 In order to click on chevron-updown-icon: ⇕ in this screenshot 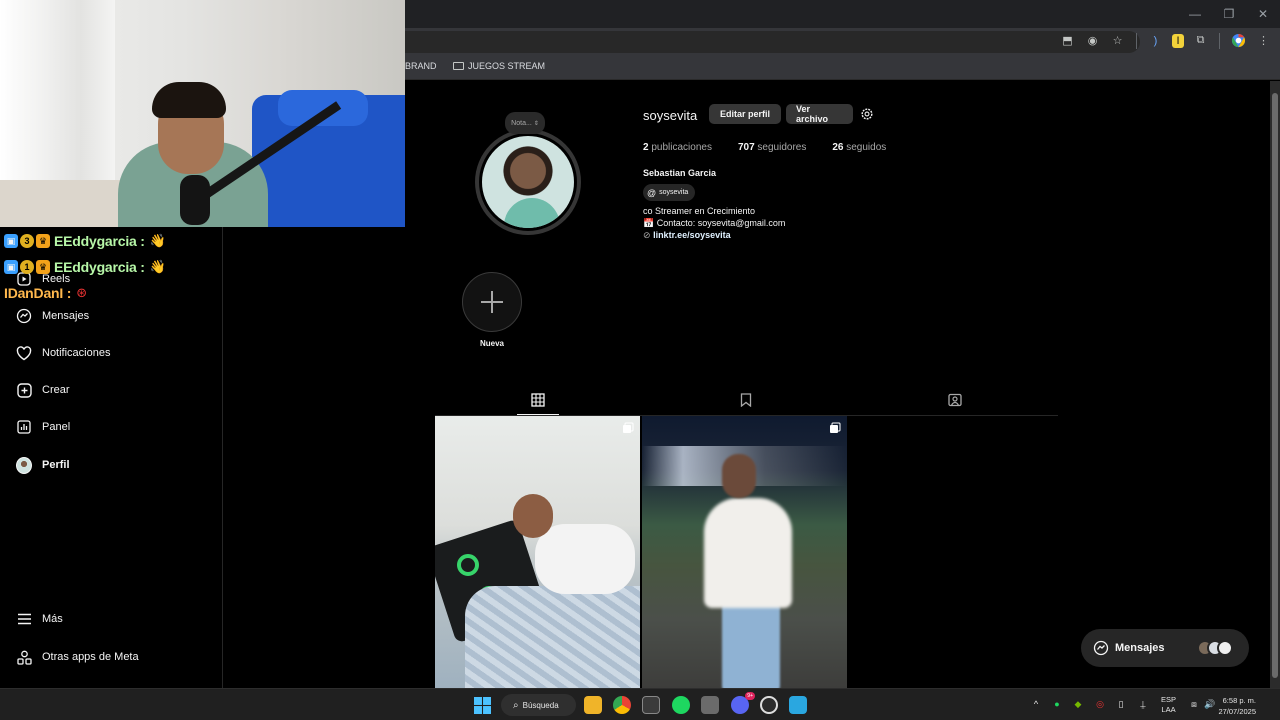, I will do `click(536, 123)`.